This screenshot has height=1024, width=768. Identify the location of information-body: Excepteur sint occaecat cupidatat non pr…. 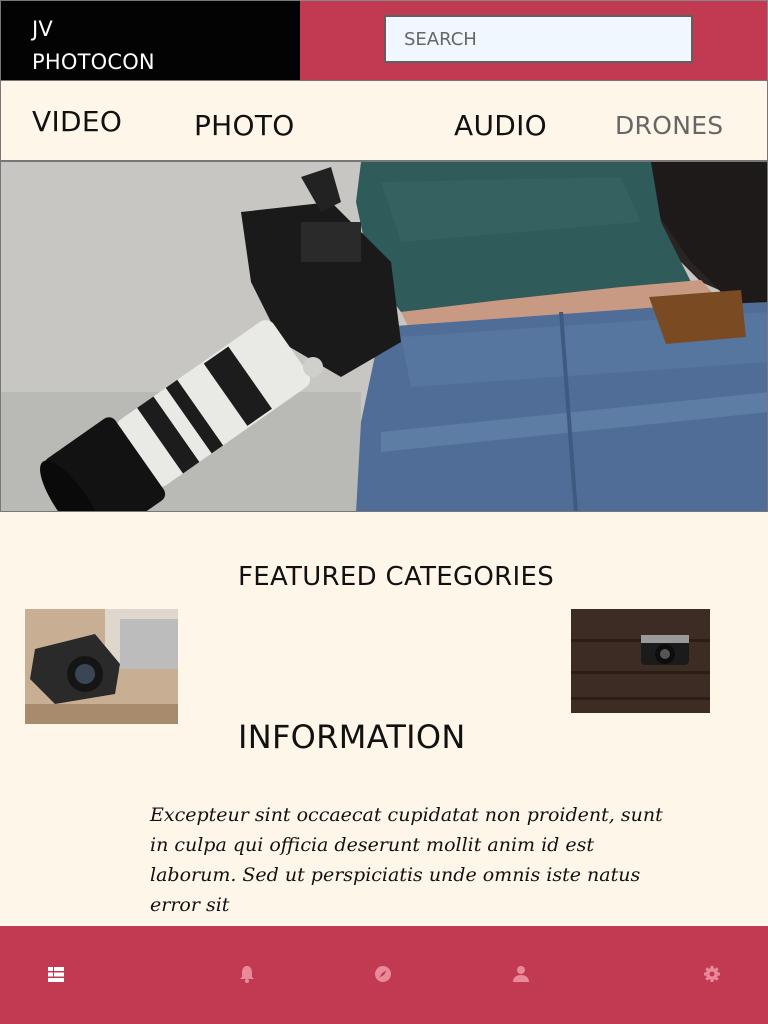
(406, 860).